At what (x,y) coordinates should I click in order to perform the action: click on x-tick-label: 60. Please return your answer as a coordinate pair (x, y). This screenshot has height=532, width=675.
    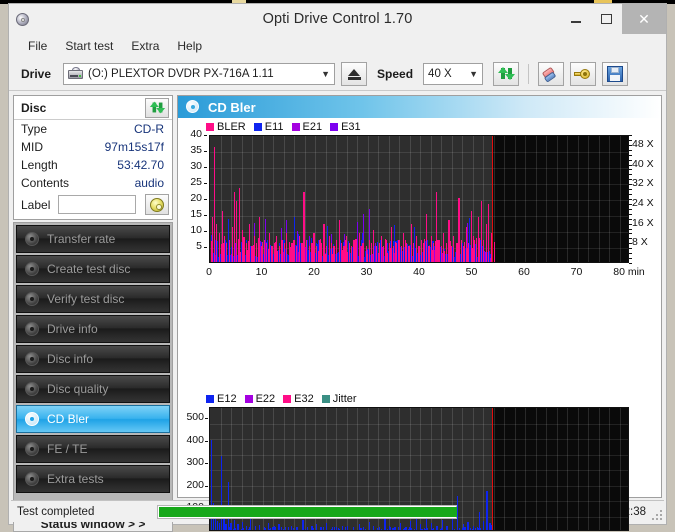
    Looking at the image, I should click on (524, 272).